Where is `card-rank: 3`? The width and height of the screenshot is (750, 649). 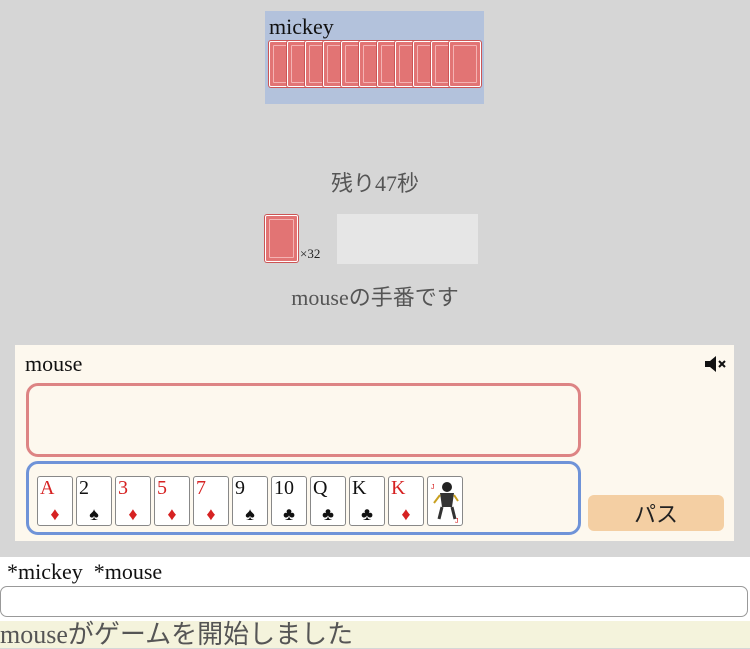
card-rank: 3 is located at coordinates (123, 488).